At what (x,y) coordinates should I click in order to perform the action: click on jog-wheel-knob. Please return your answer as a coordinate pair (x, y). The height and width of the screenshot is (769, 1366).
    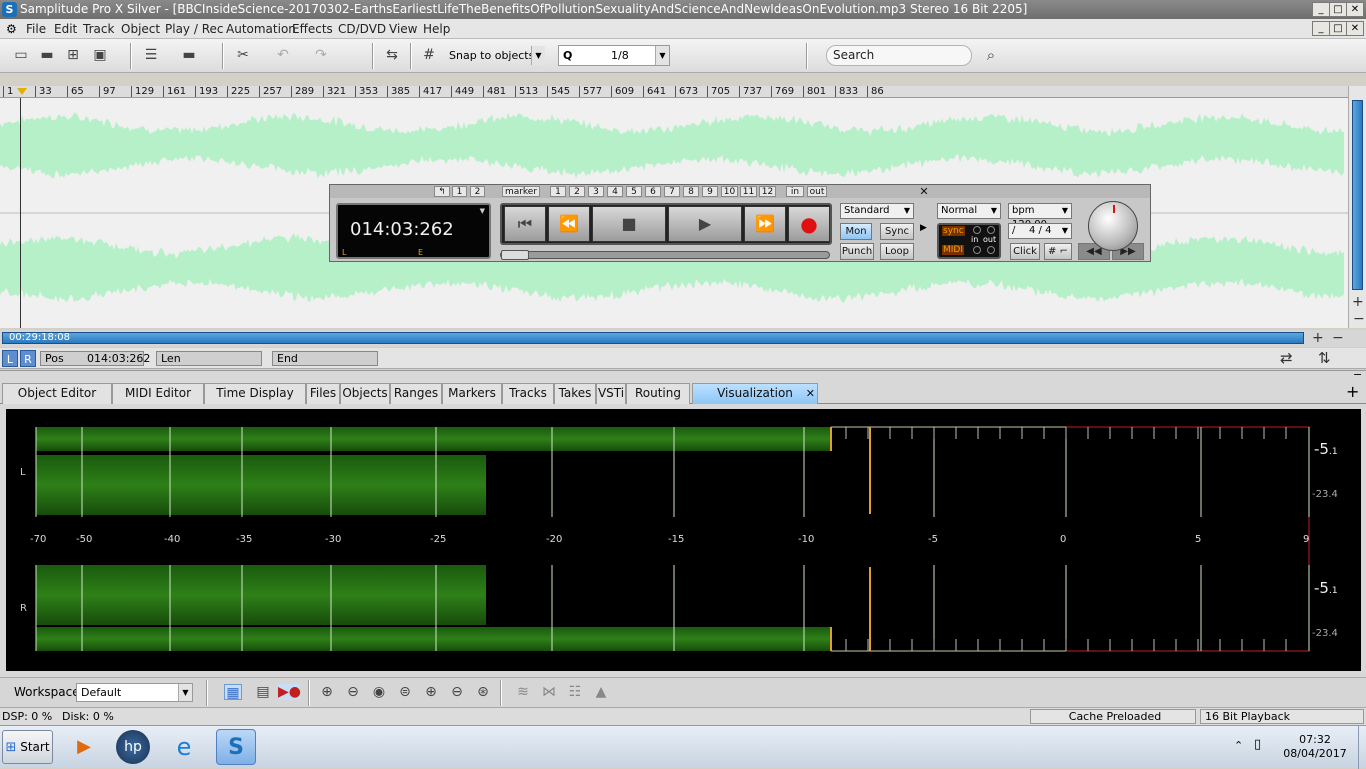
    Looking at the image, I should click on (1113, 226).